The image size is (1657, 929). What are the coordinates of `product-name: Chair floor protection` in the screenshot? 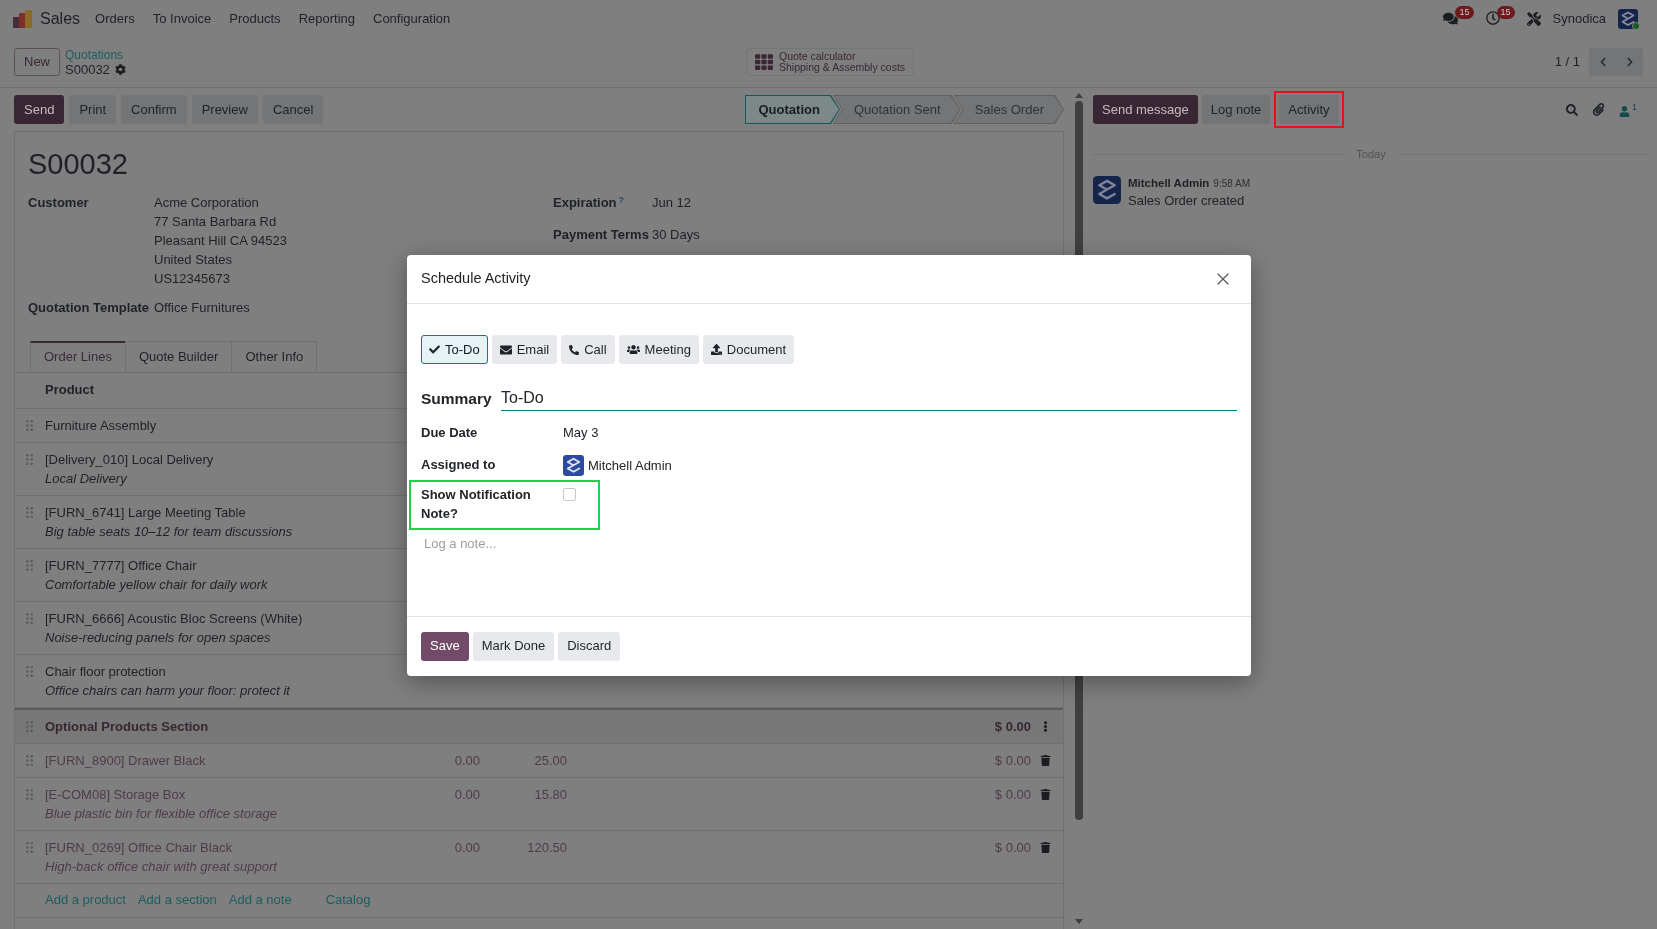 It's located at (105, 671).